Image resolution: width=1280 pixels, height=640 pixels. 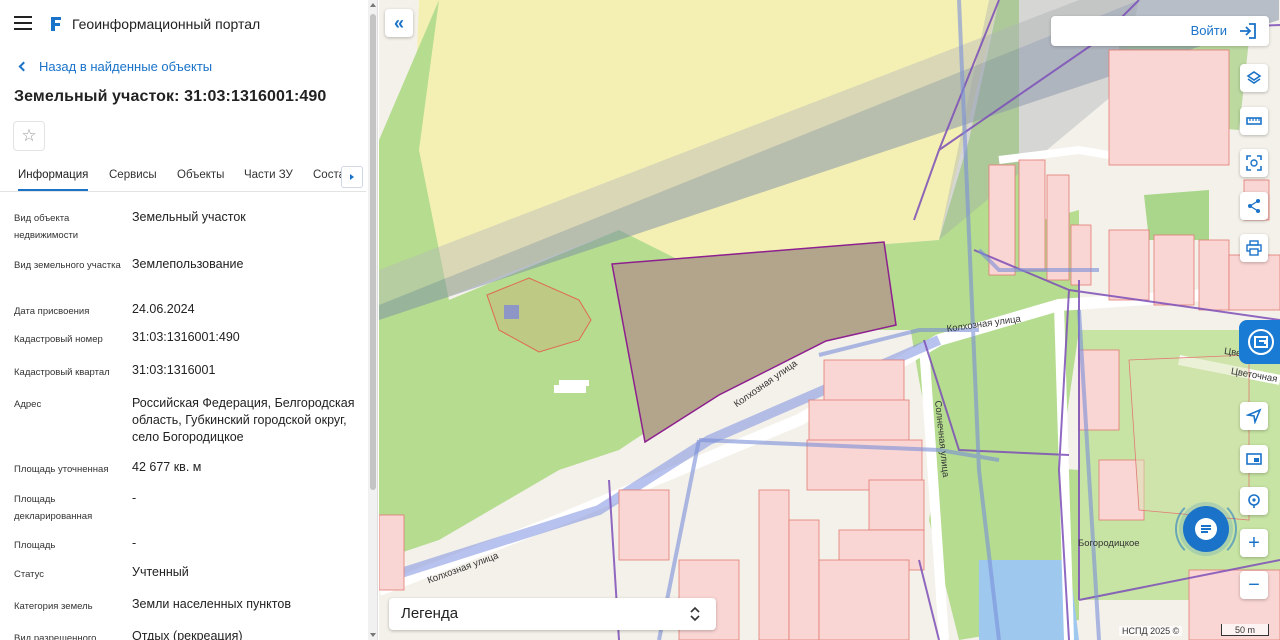 I want to click on app-title: Геоинформационный портал, so click(x=166, y=24).